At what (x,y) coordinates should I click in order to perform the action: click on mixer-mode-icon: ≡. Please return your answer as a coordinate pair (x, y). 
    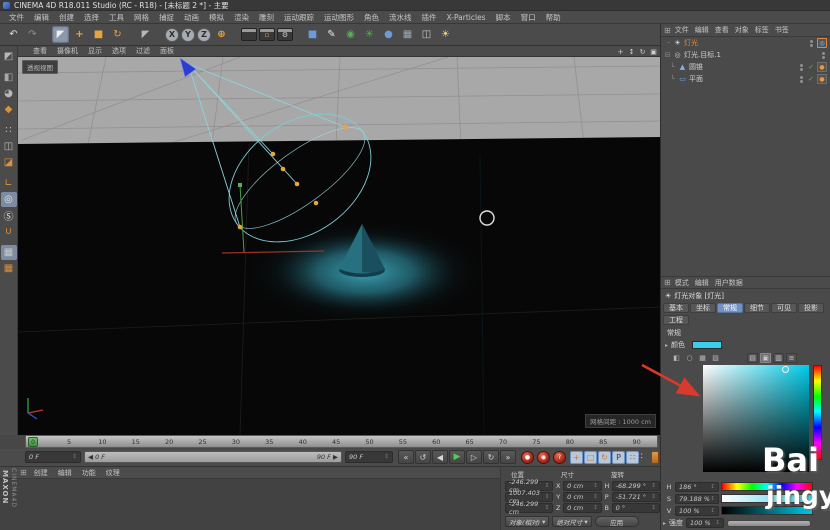
    Looking at the image, I should click on (791, 358).